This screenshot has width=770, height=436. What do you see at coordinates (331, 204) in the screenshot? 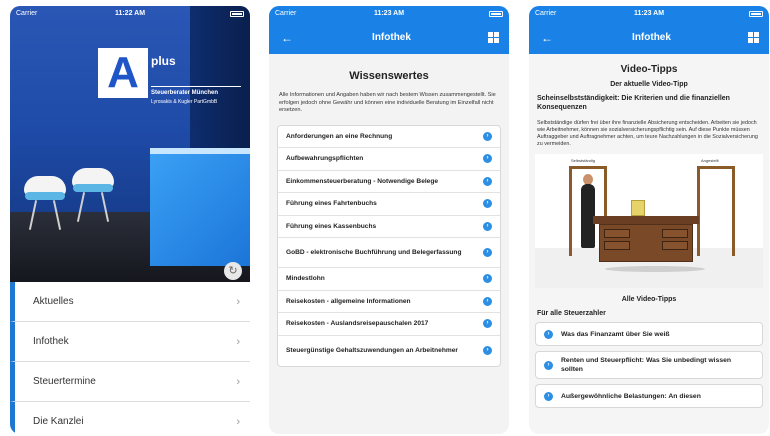
I see `list-item-label: Führung eines Fahrtenbuchs` at bounding box center [331, 204].